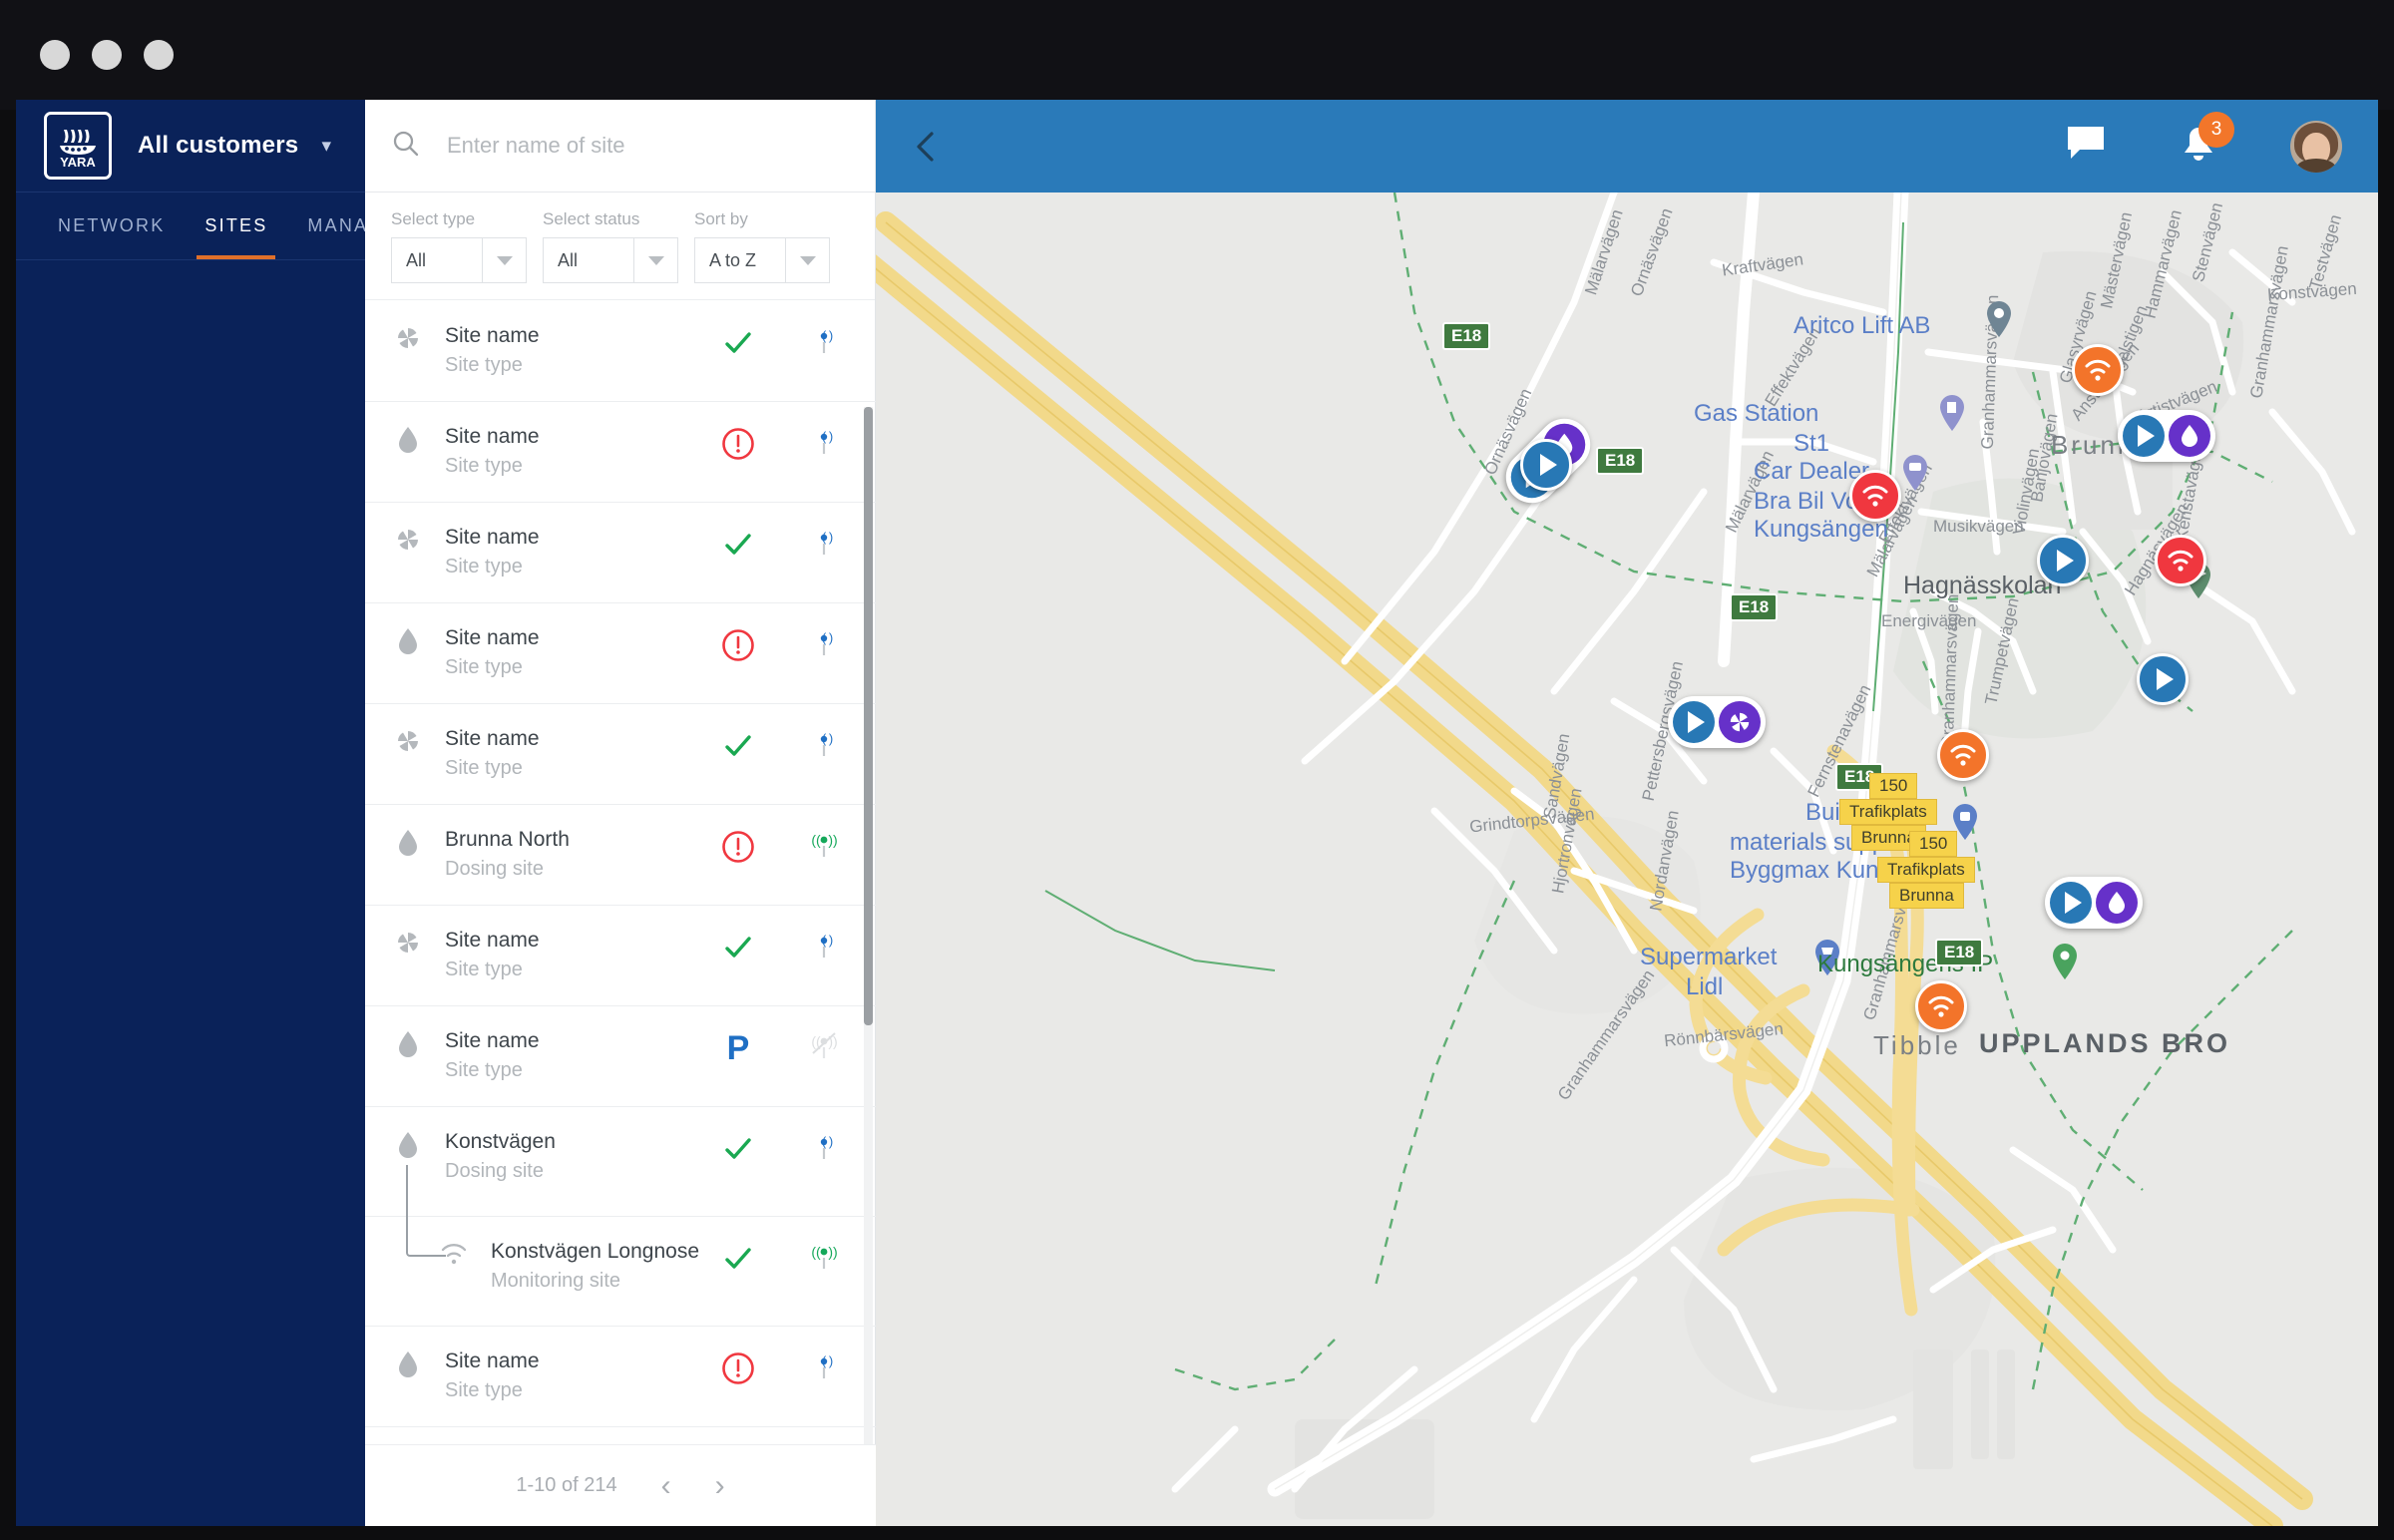 This screenshot has width=2394, height=1540. I want to click on table-row: Brunna North Dosing site (( )), so click(620, 855).